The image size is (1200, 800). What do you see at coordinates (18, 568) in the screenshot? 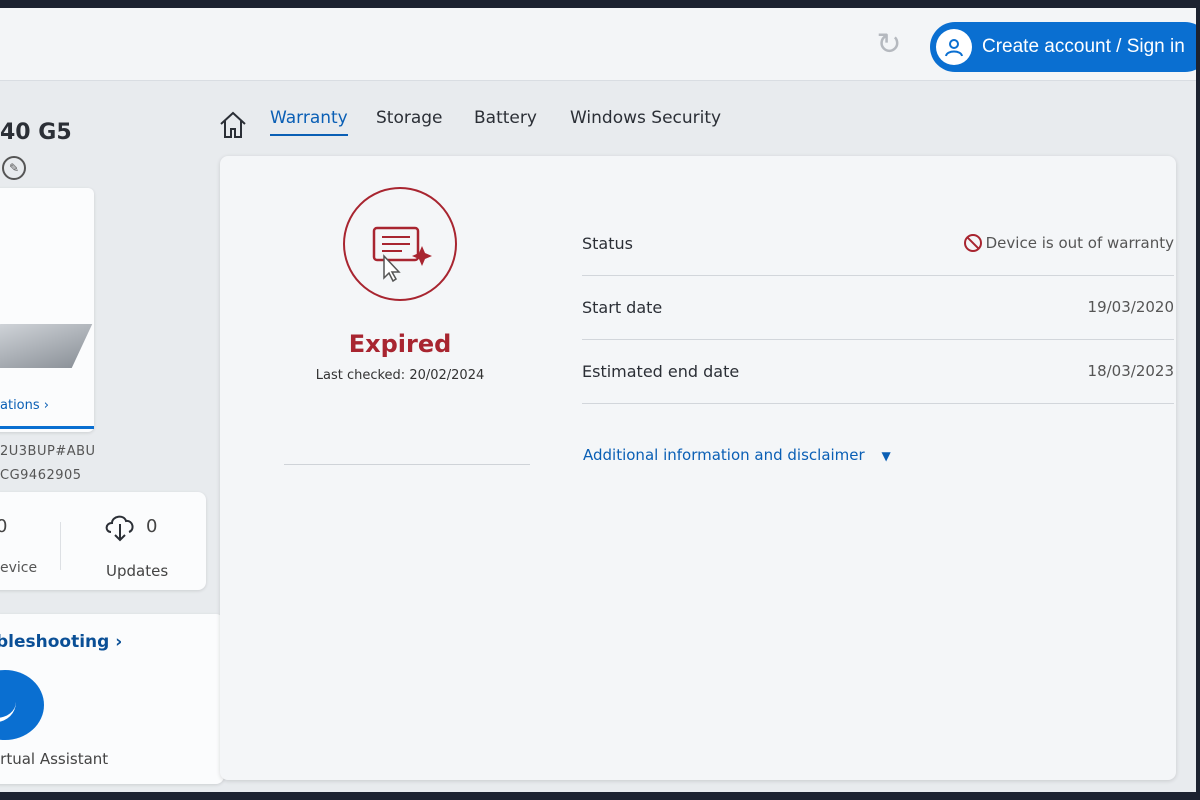
I see `device-label: evice` at bounding box center [18, 568].